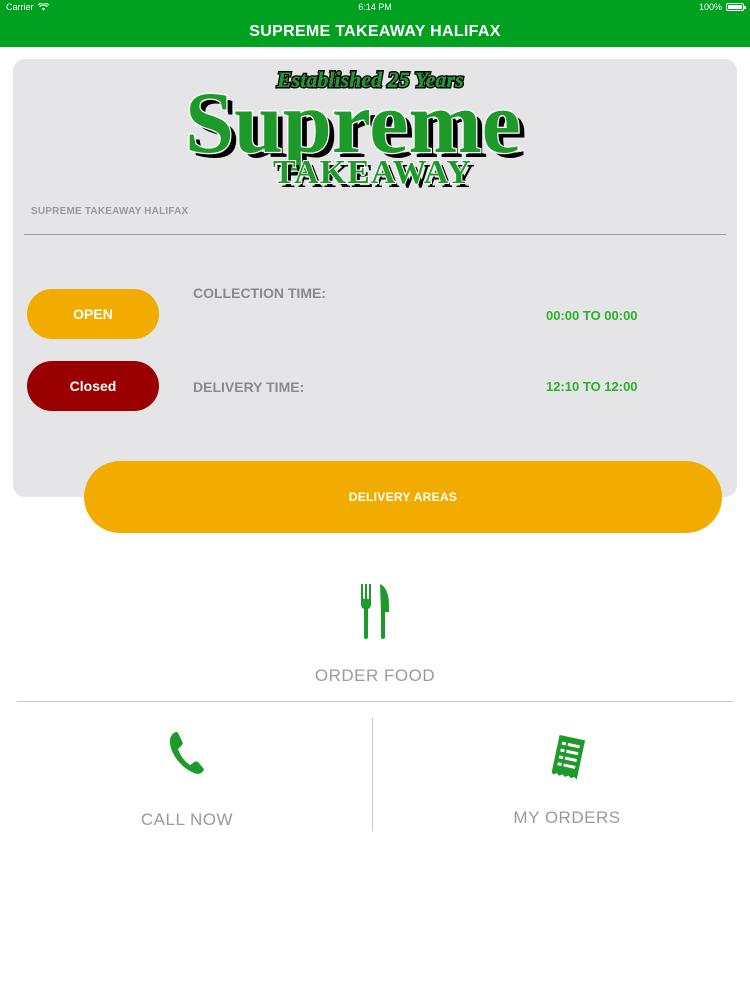 The height and width of the screenshot is (1000, 750). Describe the element at coordinates (372, 172) in the screenshot. I see `logo-sub: TAKEAWAY` at that location.